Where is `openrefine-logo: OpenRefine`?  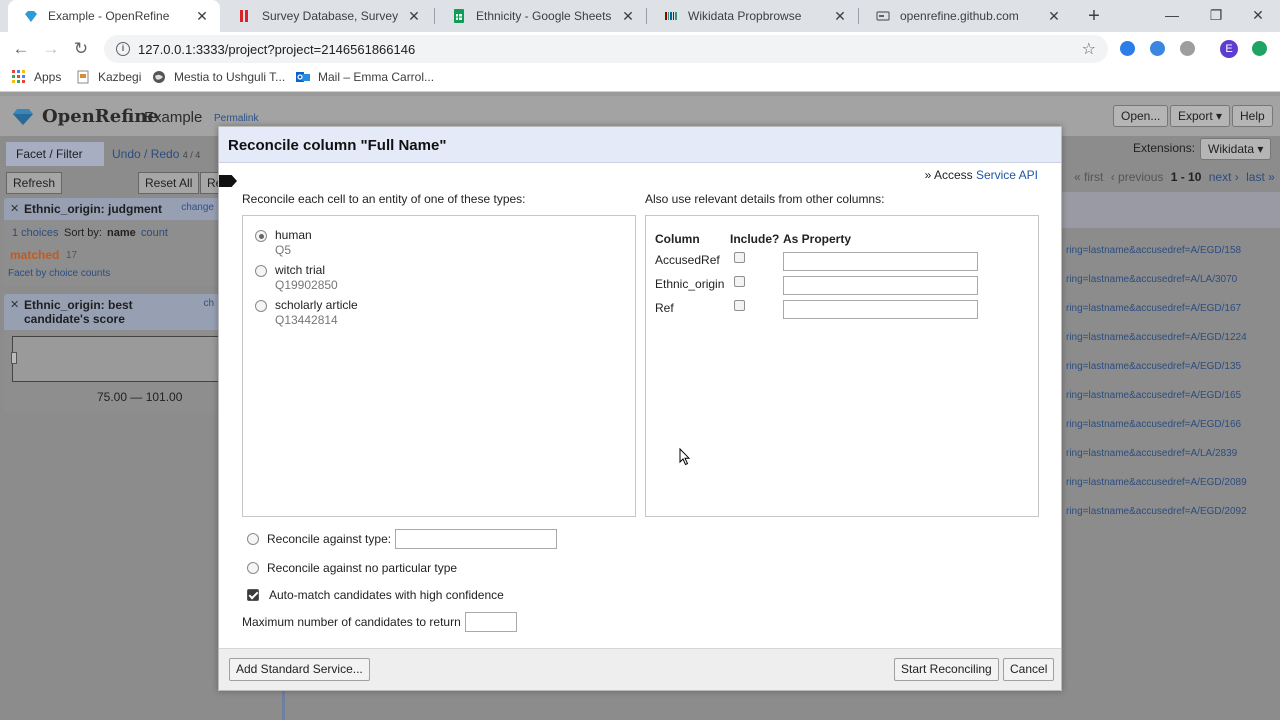
openrefine-logo: OpenRefine is located at coordinates (85, 116).